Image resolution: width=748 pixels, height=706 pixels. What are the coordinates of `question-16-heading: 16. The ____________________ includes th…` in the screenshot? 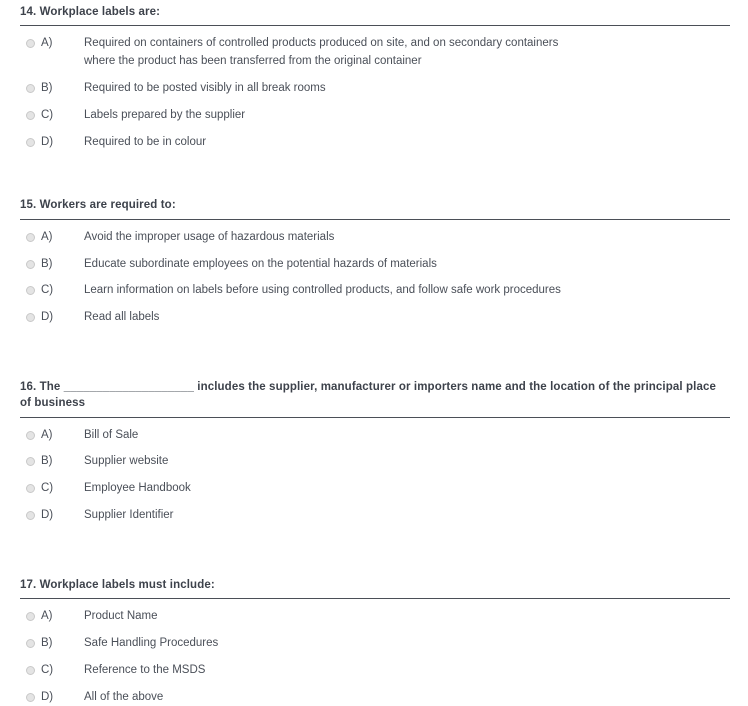 It's located at (368, 395).